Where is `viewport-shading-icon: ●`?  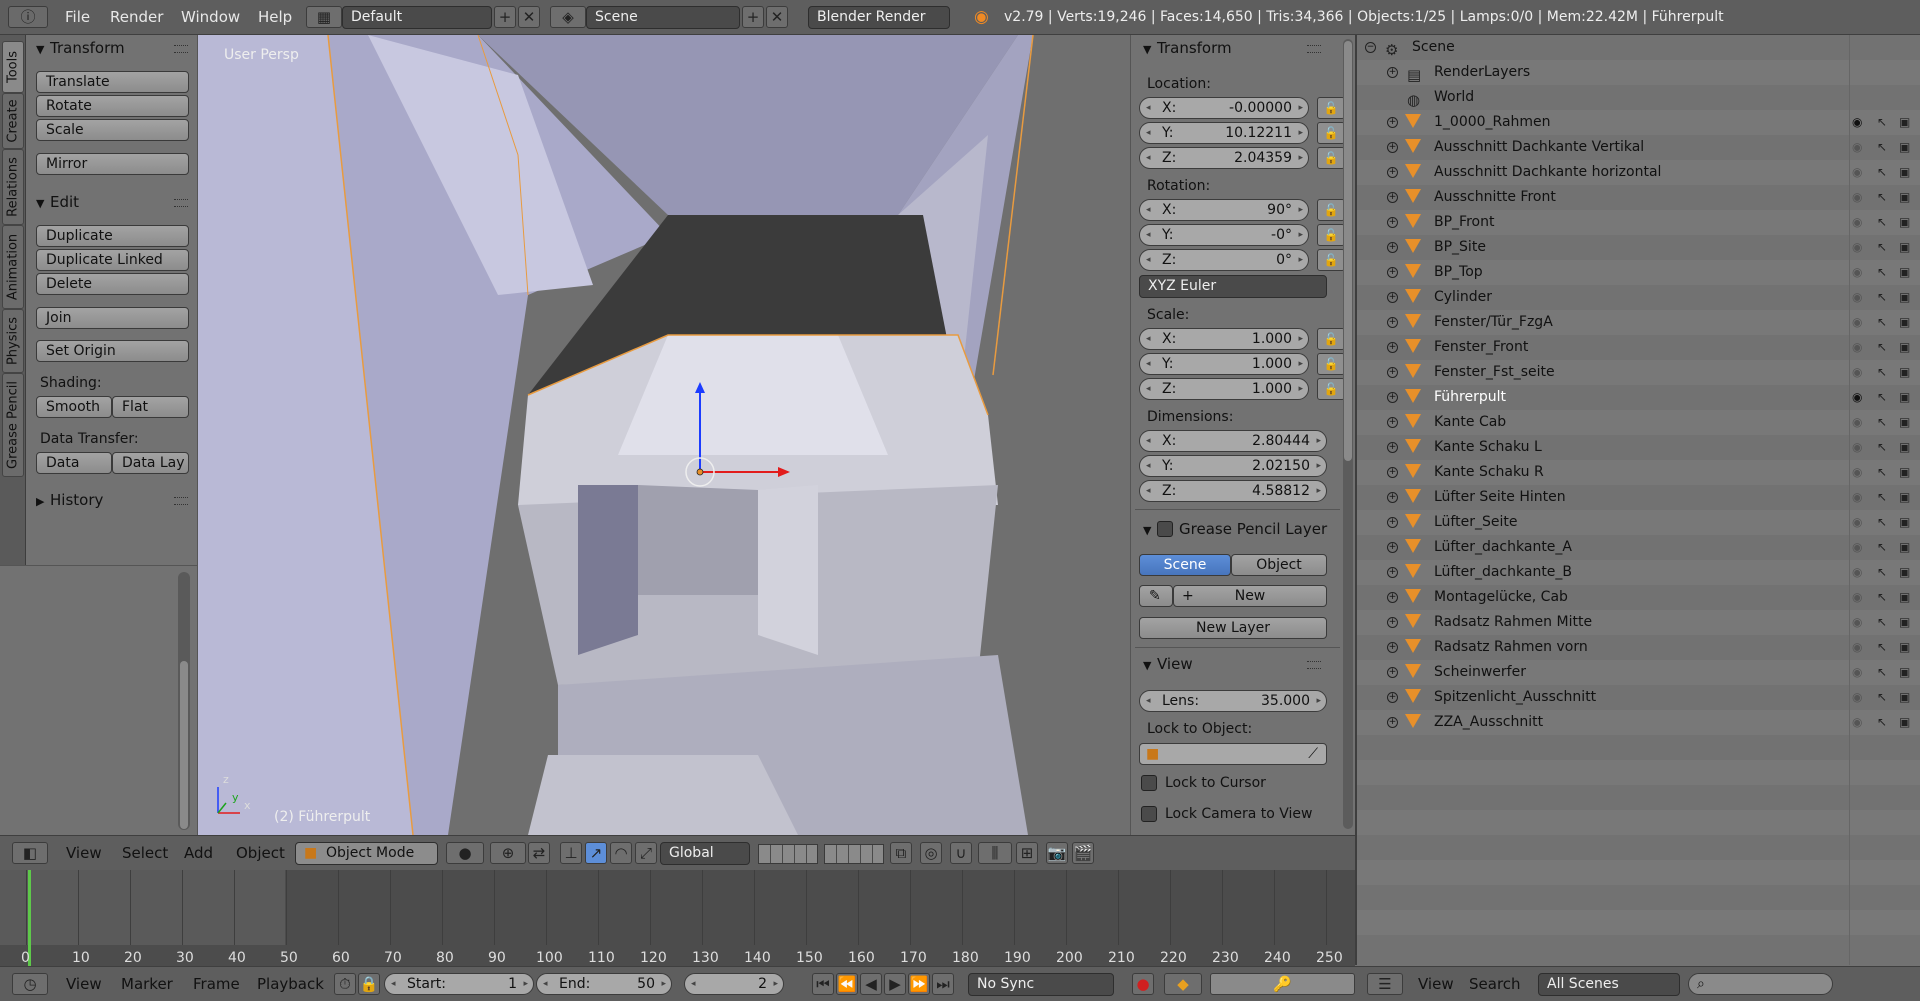 viewport-shading-icon: ● is located at coordinates (465, 853).